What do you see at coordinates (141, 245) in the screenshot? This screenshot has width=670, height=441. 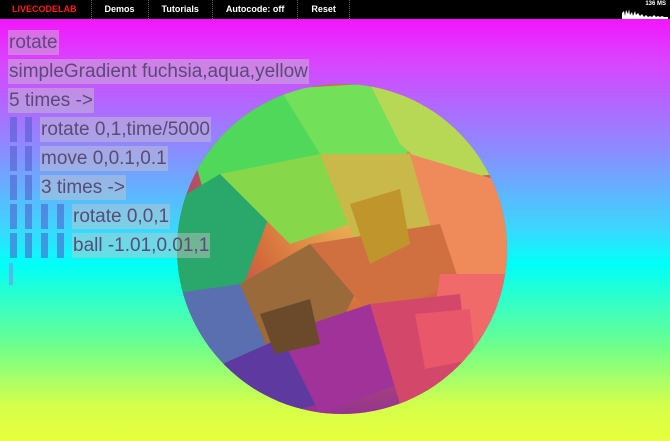 I see `code-line-text: ball -1.01,0.01,1` at bounding box center [141, 245].